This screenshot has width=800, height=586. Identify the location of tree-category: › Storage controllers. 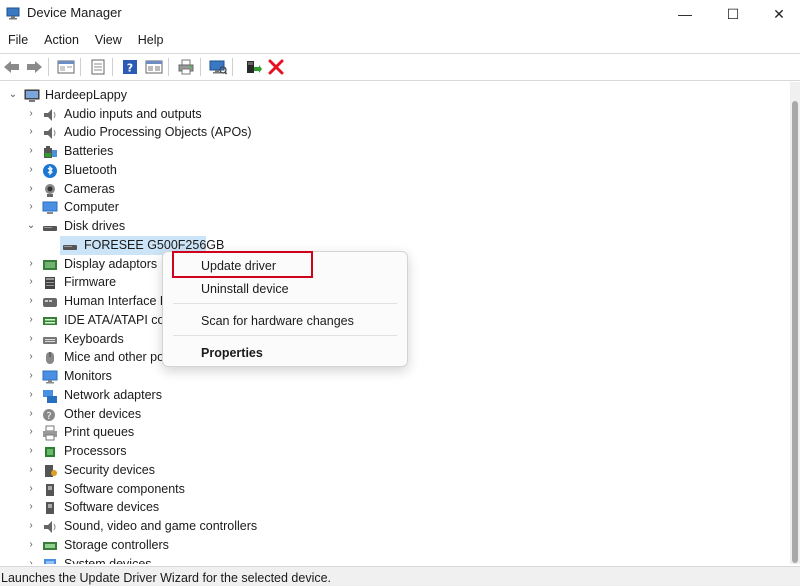
(395, 545).